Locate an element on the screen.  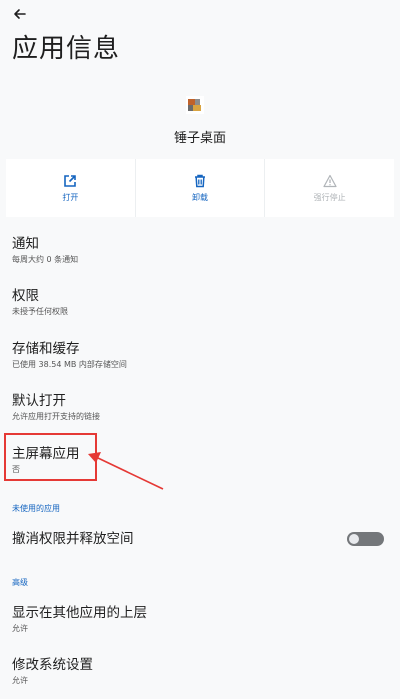
uninstall-button: 卸载 is located at coordinates (201, 188).